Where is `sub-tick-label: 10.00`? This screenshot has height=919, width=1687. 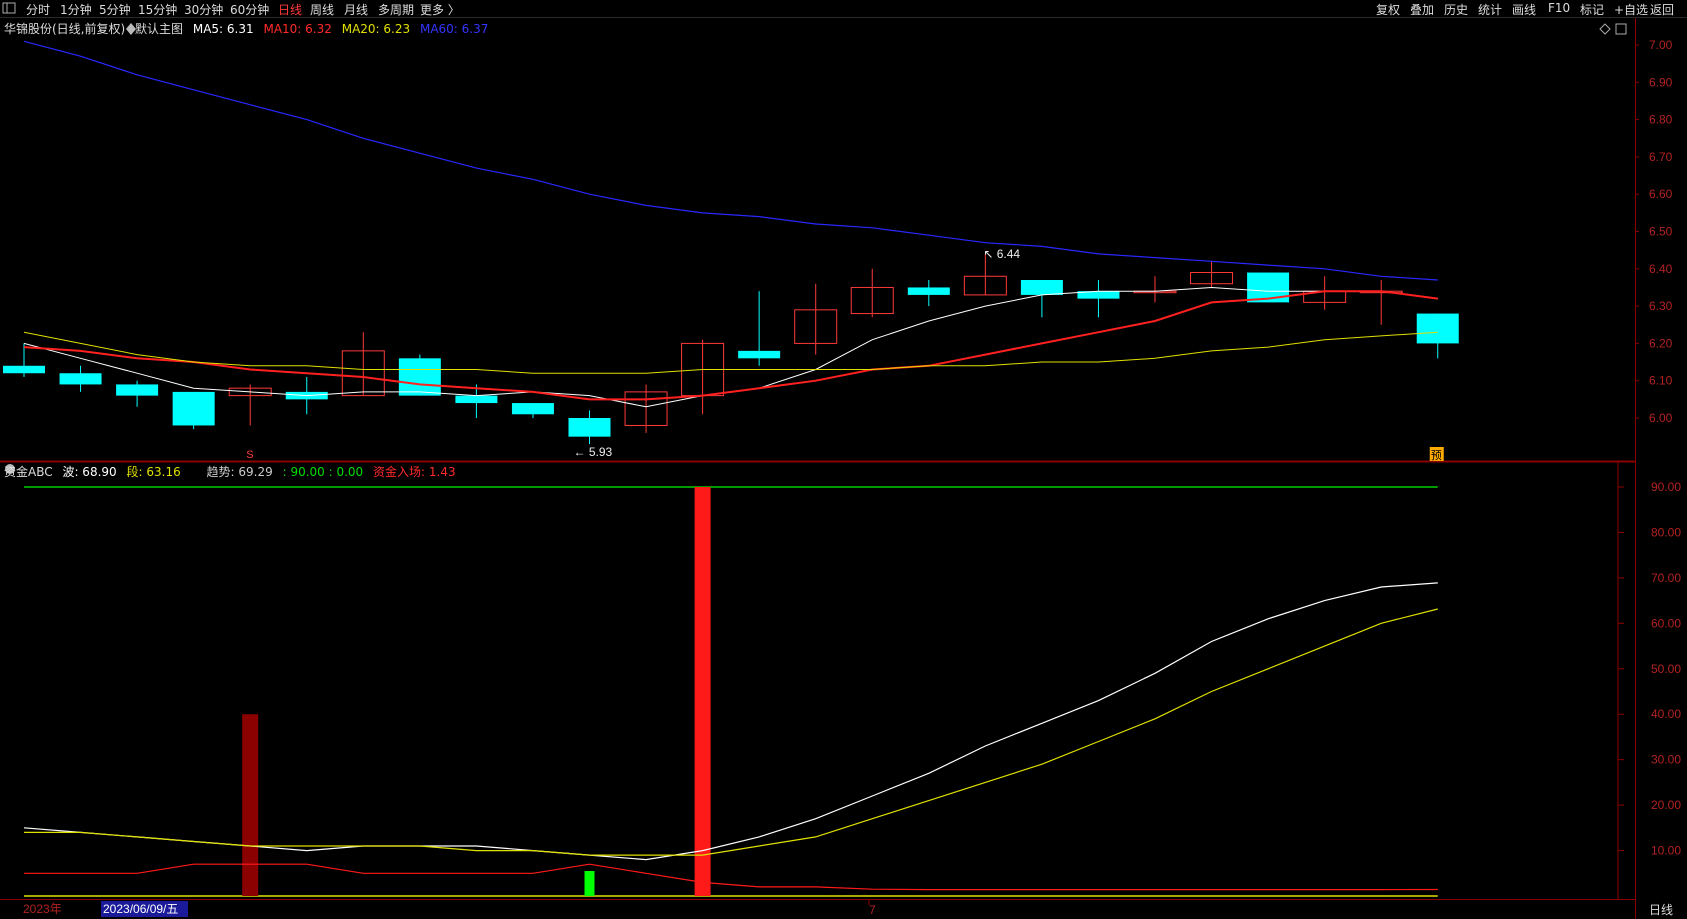 sub-tick-label: 10.00 is located at coordinates (1666, 851).